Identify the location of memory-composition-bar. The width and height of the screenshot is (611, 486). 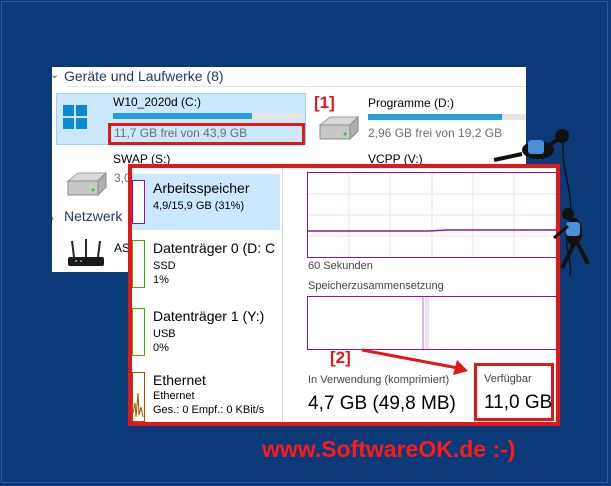
(431, 323).